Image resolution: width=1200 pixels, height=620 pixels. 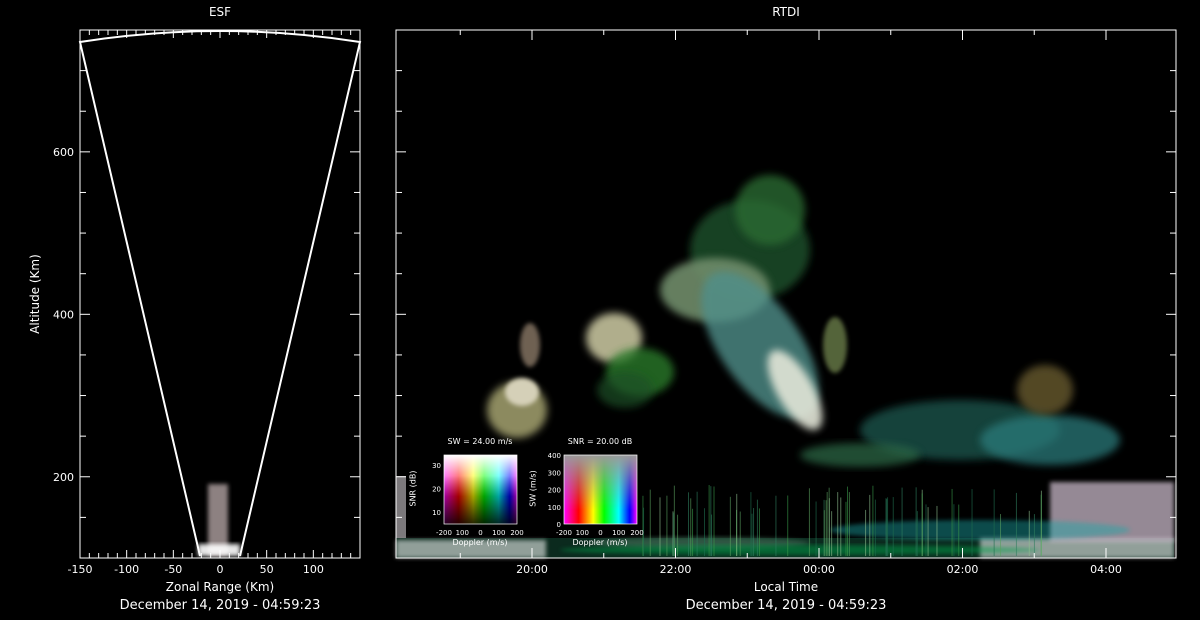 I want to click on esf-title: ESF, so click(x=220, y=12).